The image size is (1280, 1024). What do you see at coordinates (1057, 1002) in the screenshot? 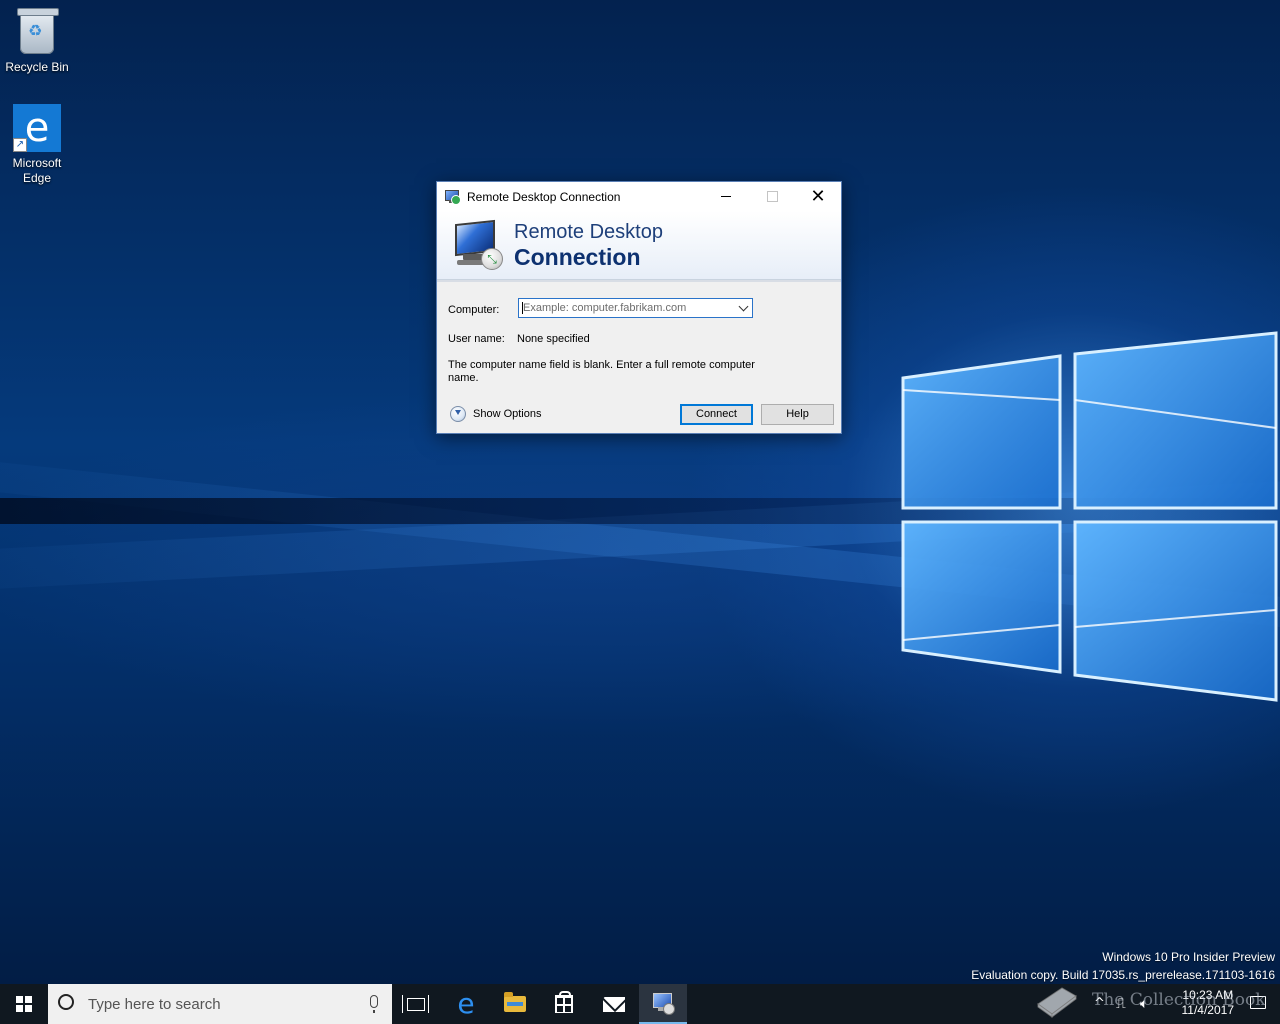
I see `book-logo-icon` at bounding box center [1057, 1002].